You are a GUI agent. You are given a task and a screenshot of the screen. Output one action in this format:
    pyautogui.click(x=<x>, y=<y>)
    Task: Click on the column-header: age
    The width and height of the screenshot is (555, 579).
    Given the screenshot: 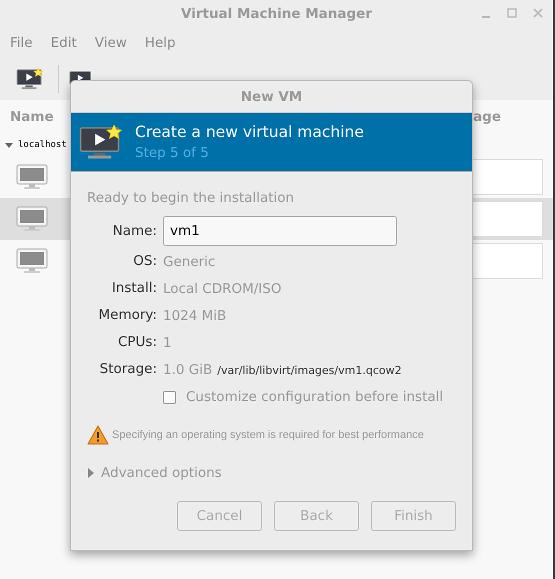 What is the action you would take?
    pyautogui.click(x=487, y=117)
    